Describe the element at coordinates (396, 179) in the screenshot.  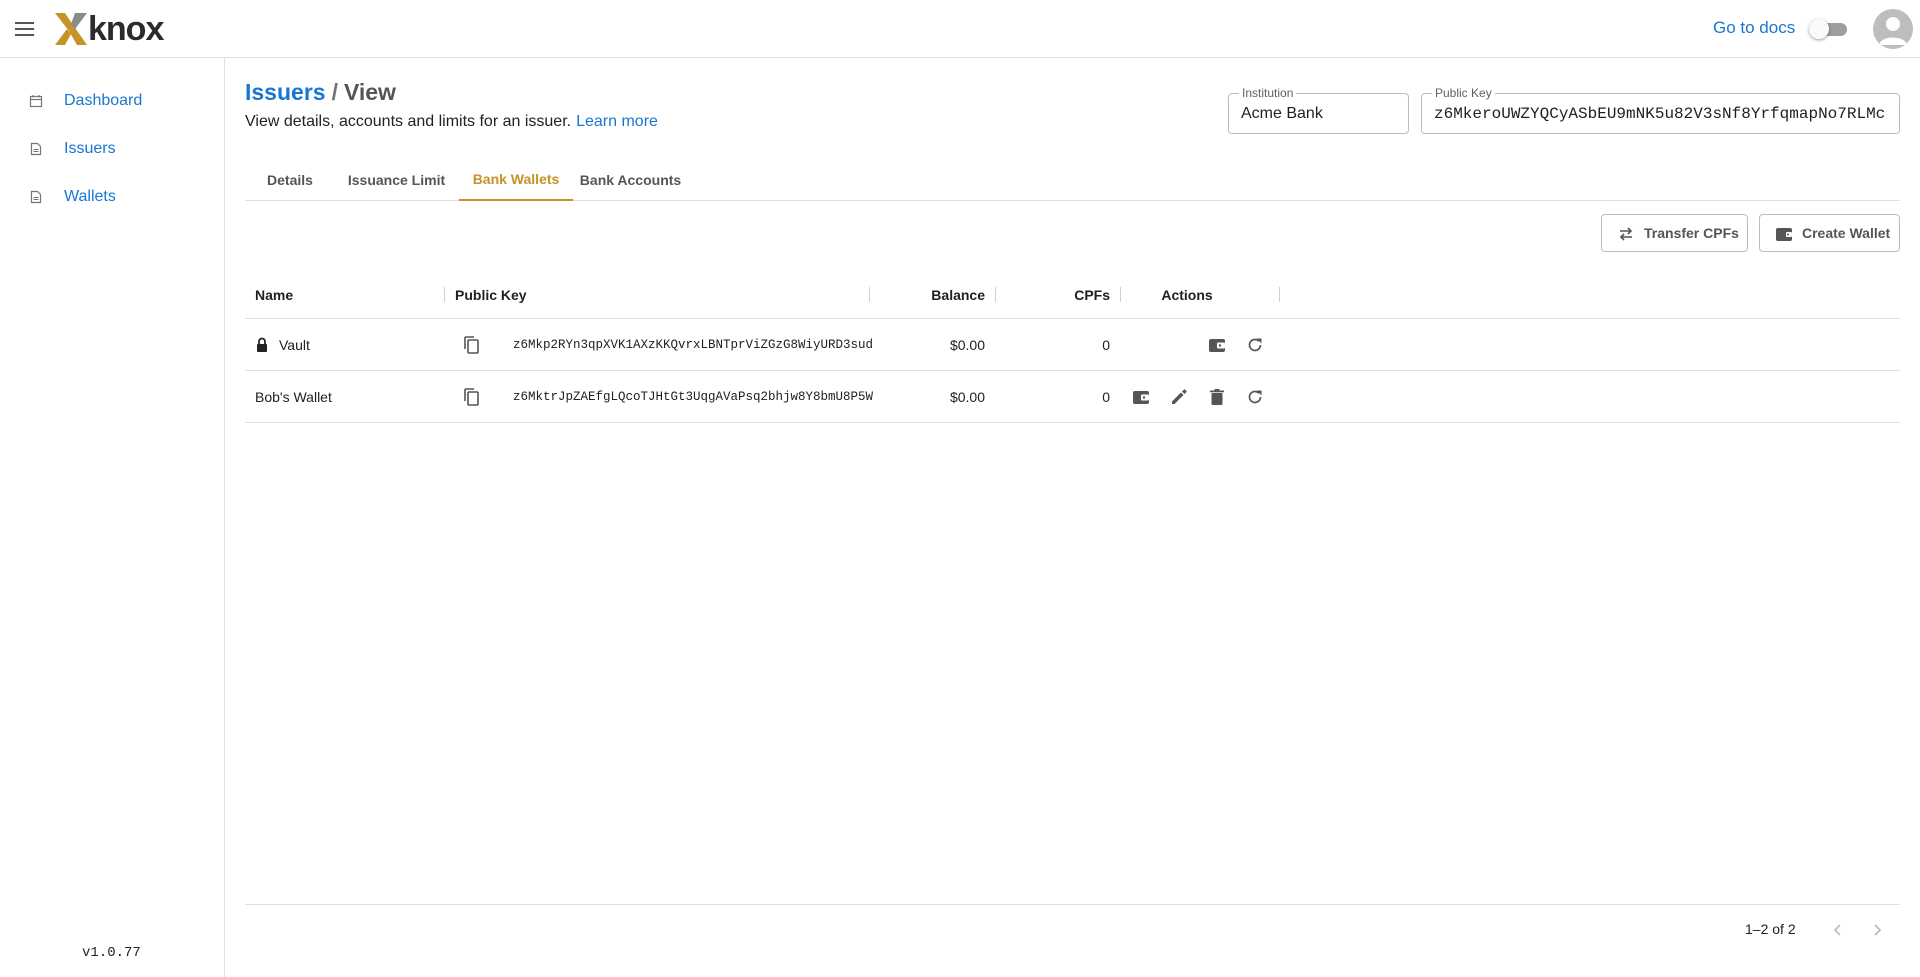
I see `tab-issuance-limit: Issuance Limit` at that location.